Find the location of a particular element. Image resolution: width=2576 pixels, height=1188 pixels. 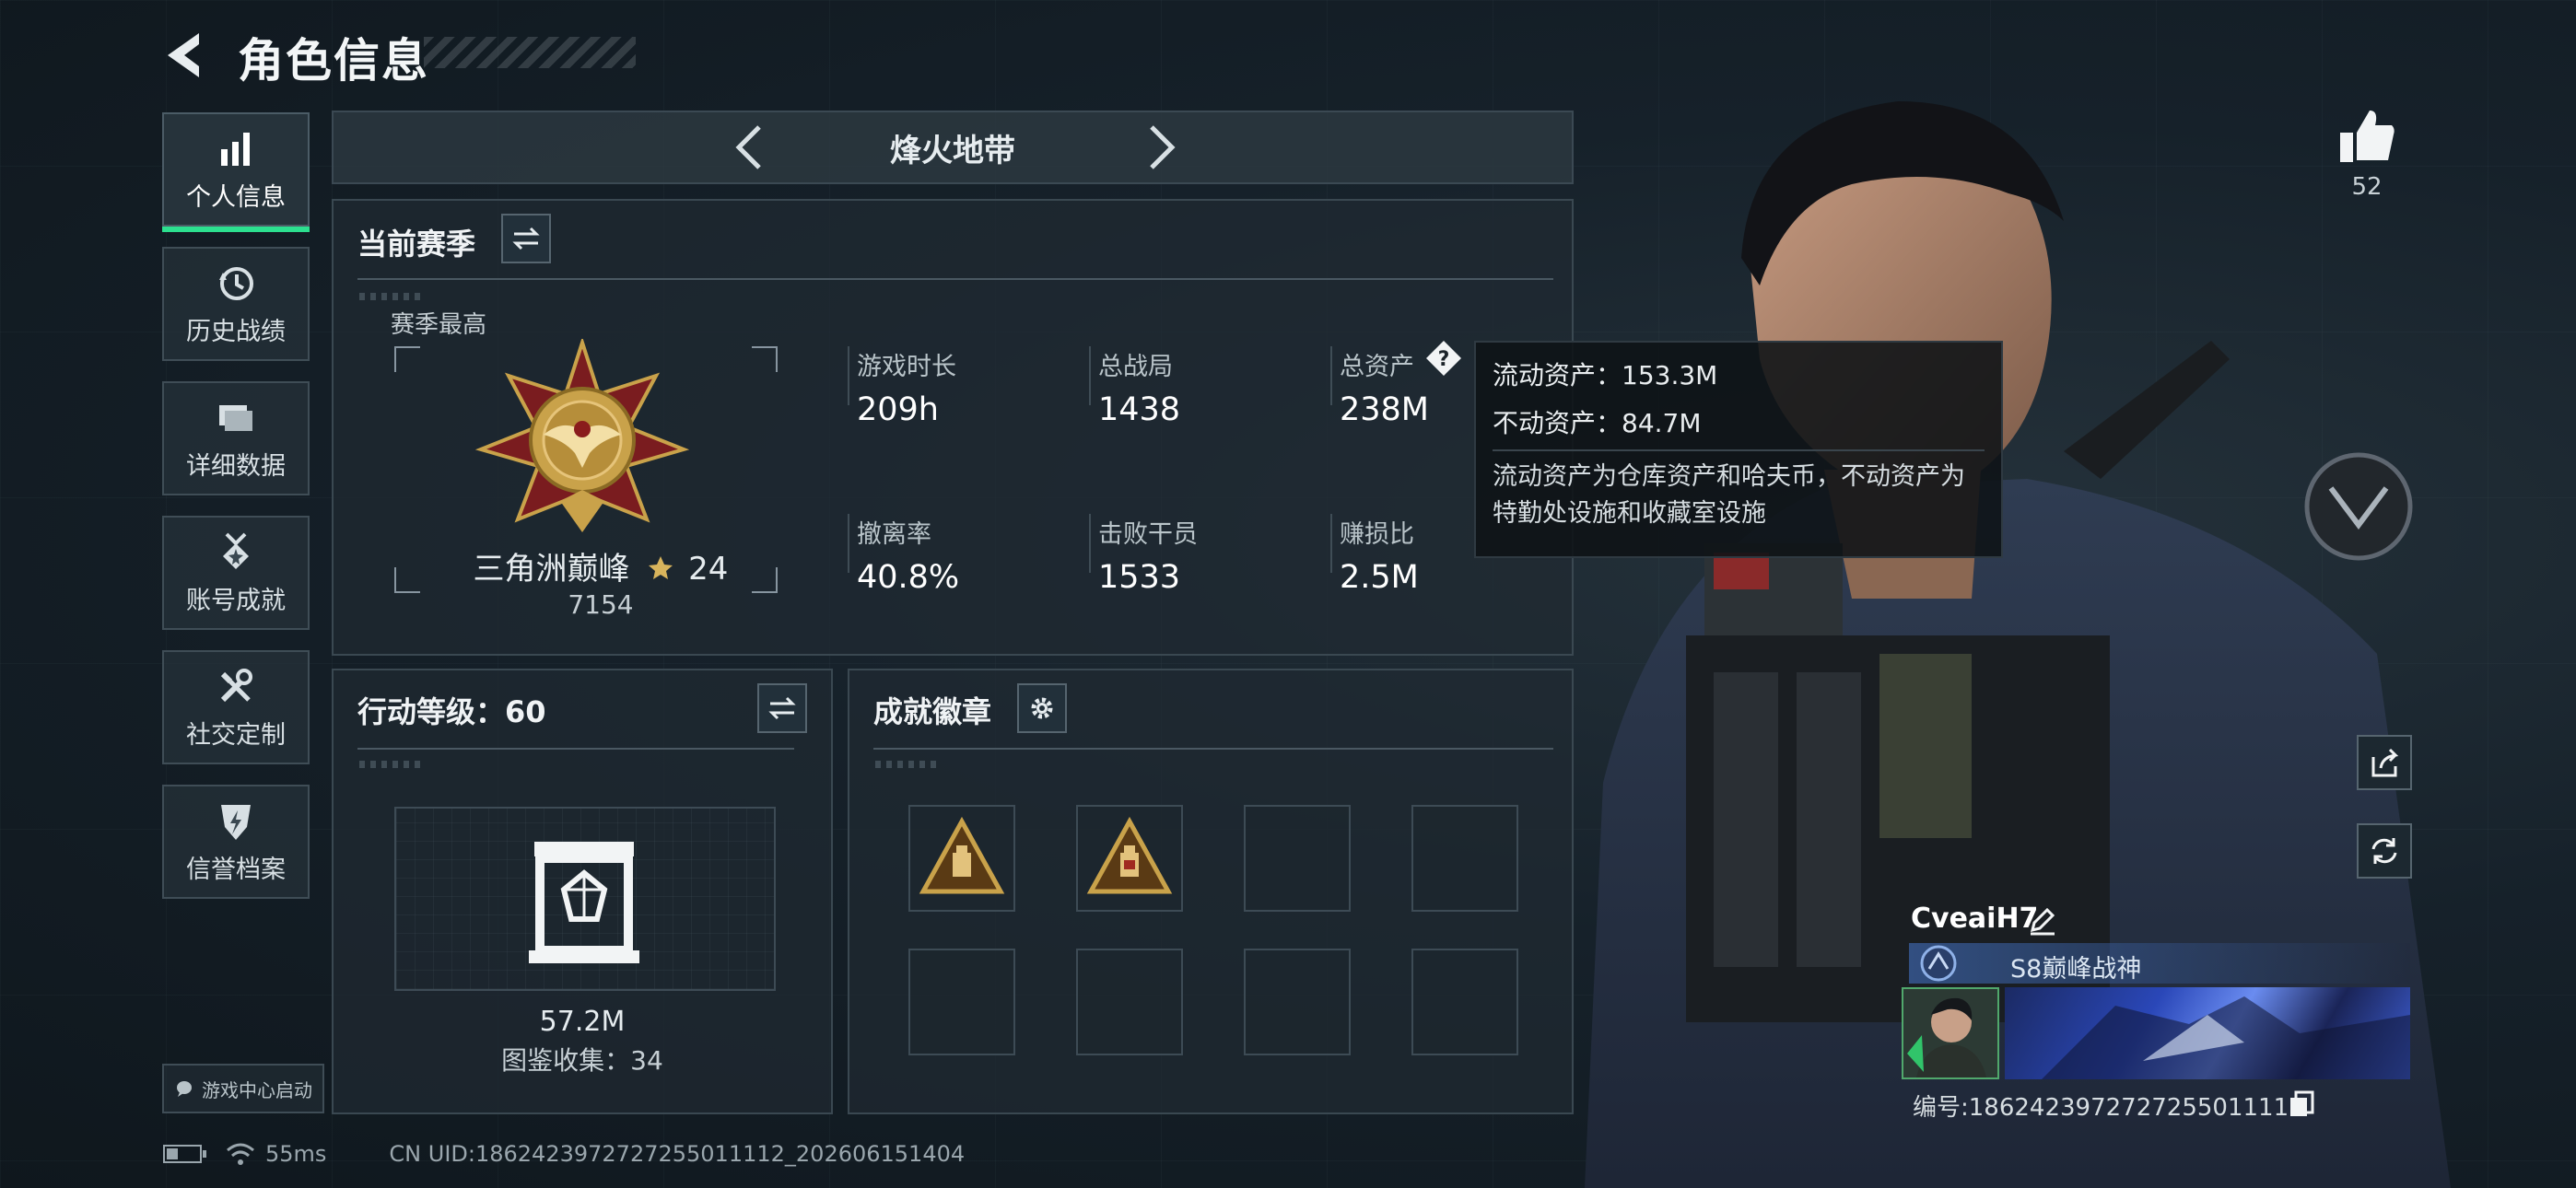

tooltip-fixed-assets: 不动资产：84.7M is located at coordinates (1597, 423).